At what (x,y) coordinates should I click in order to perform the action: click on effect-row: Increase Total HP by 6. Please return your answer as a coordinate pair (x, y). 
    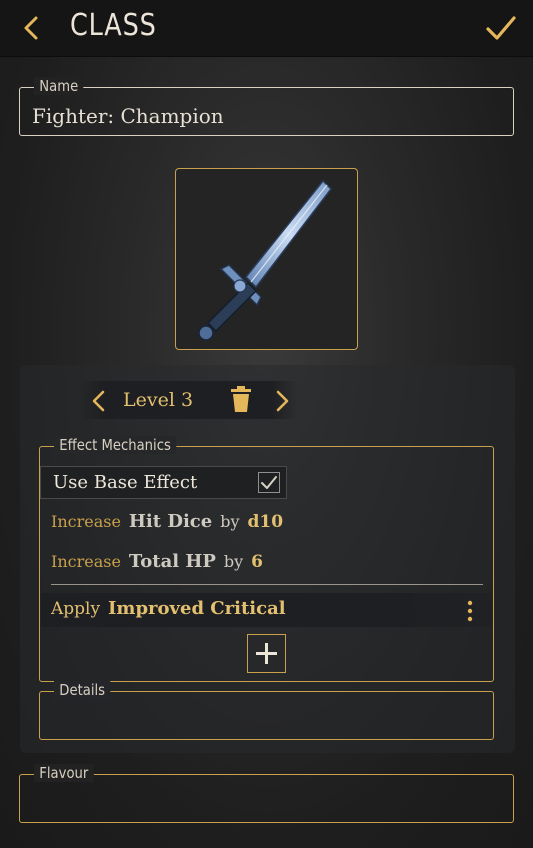
    Looking at the image, I should click on (157, 561).